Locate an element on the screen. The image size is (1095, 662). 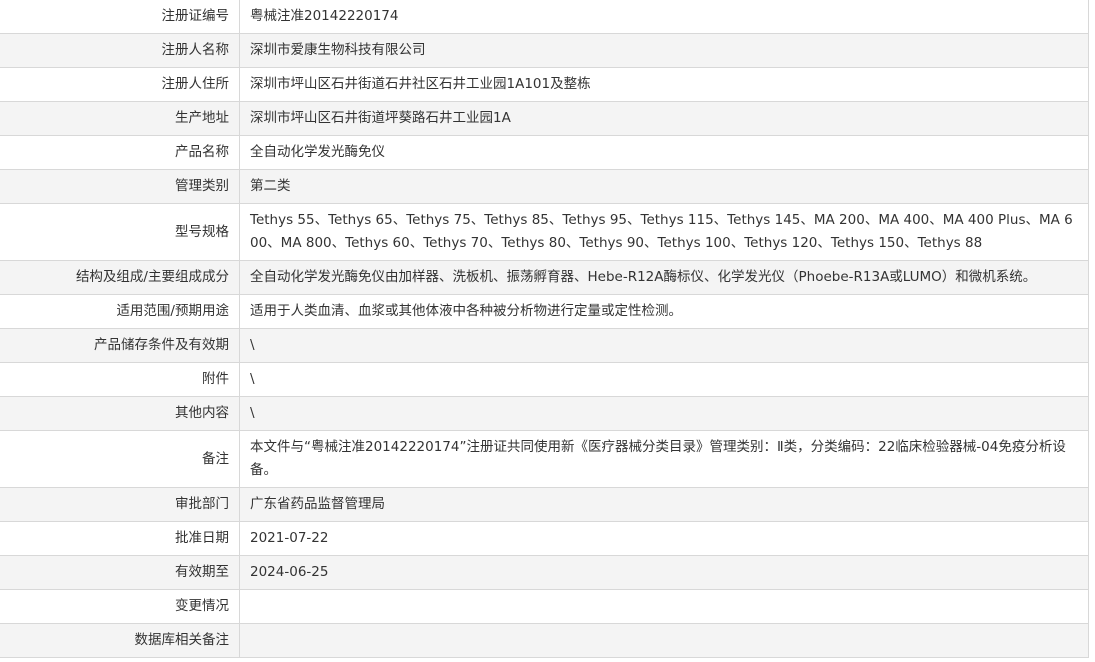
table-row: 有效期至 2024-06-25 is located at coordinates (544, 572).